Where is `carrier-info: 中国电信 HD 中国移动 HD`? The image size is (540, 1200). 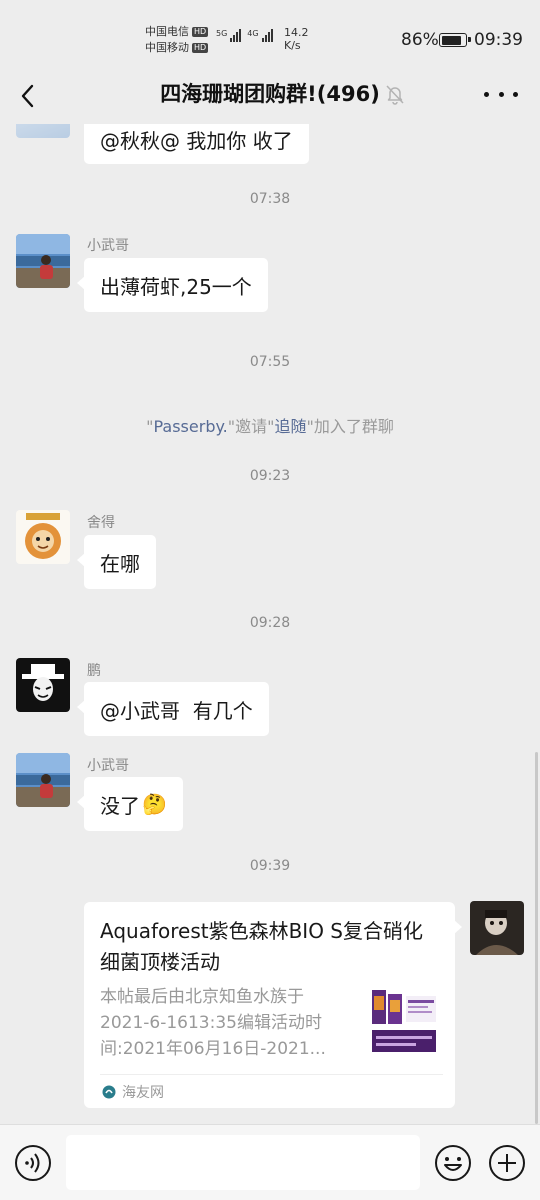
carrier-info: 中国电信 HD 中国移动 HD is located at coordinates (177, 40).